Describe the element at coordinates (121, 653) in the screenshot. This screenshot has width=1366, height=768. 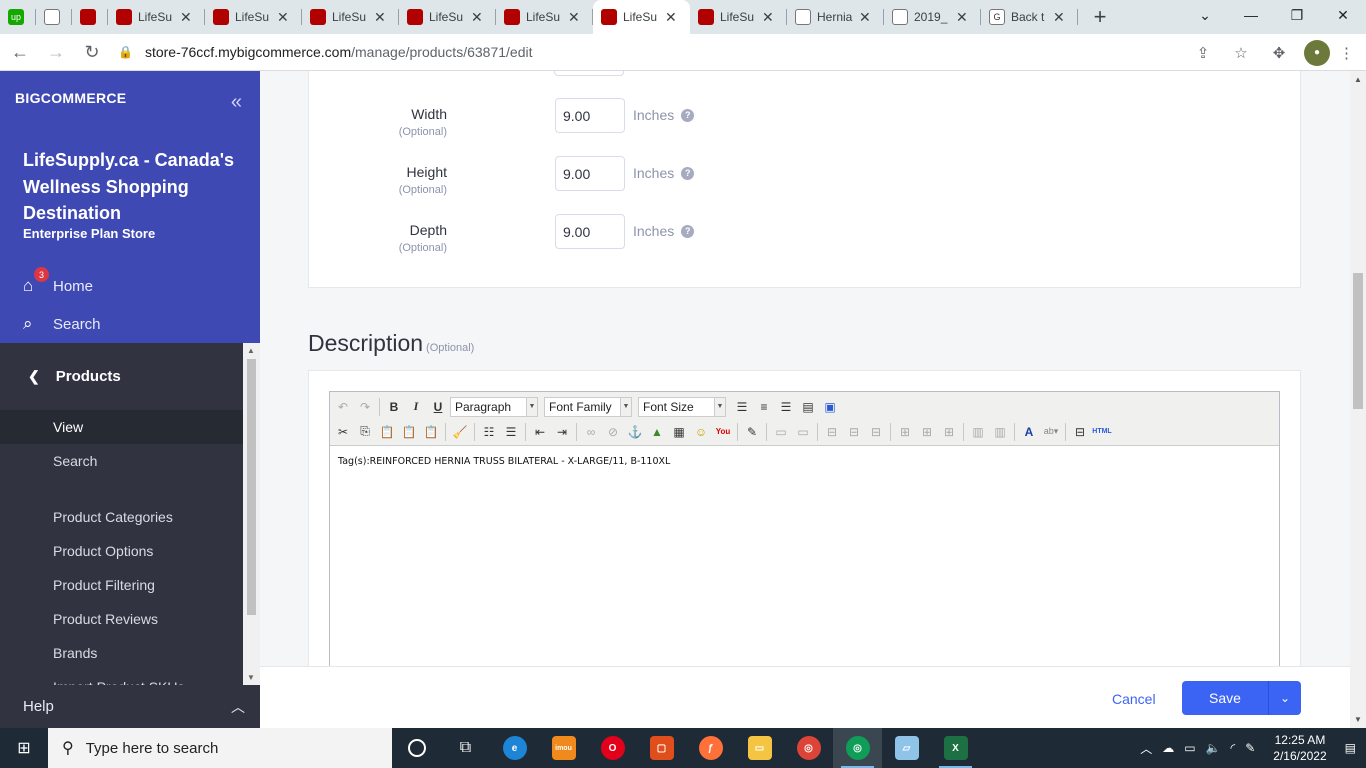
I see `sidebar-subitem: Brands` at that location.